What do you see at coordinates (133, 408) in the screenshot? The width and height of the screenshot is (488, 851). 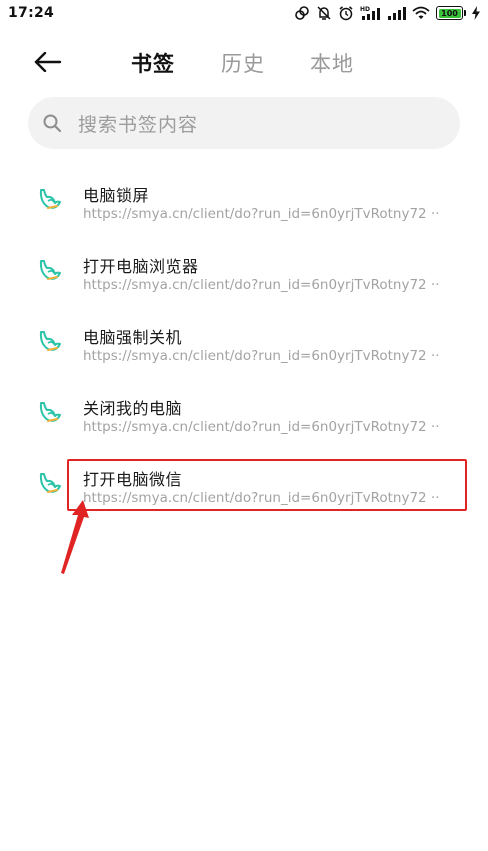 I see `bookmark-title: 关闭我的电脑` at bounding box center [133, 408].